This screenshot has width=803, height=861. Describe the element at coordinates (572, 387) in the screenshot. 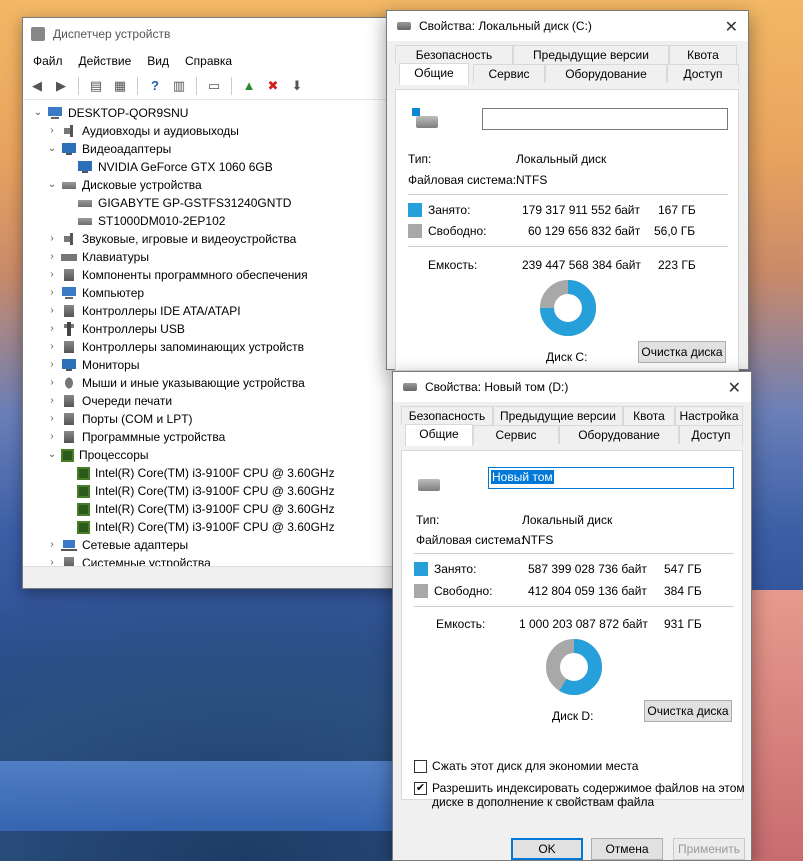

I see `disk-d-titlebar: Свойства: Новый том (D:) ✕` at that location.